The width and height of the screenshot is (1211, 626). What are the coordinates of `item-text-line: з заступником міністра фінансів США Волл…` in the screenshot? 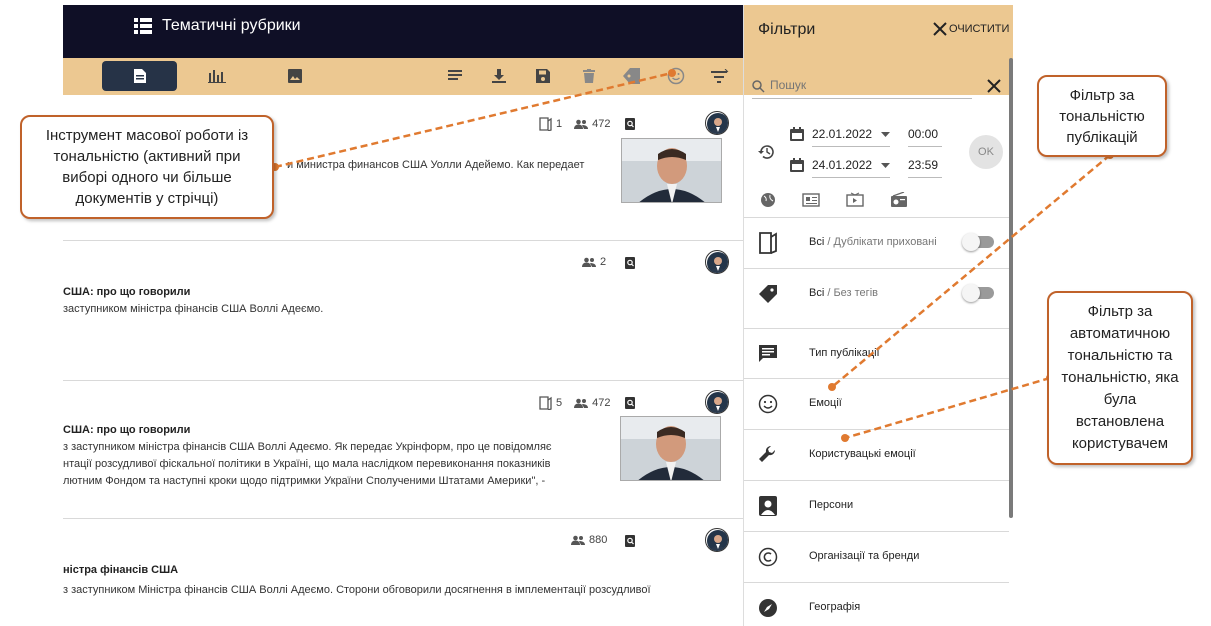 It's located at (307, 447).